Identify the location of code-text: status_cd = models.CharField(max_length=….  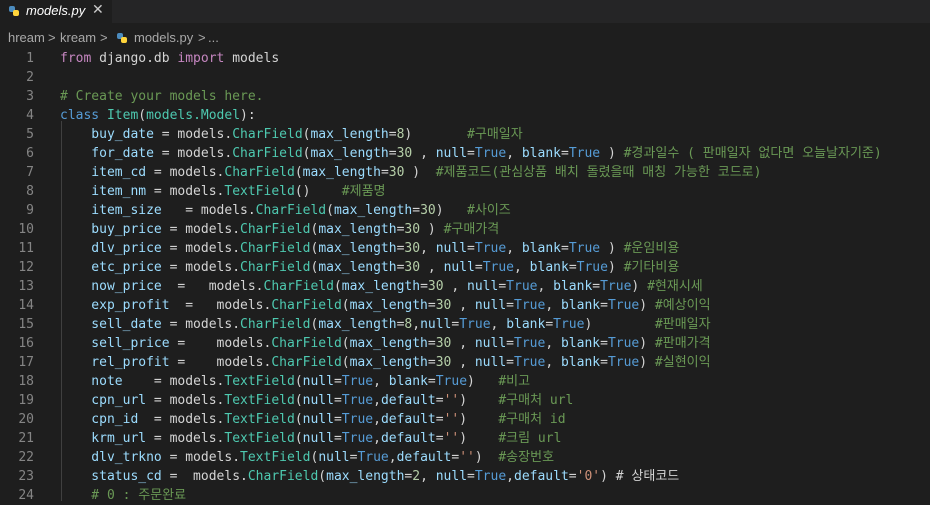
(370, 476).